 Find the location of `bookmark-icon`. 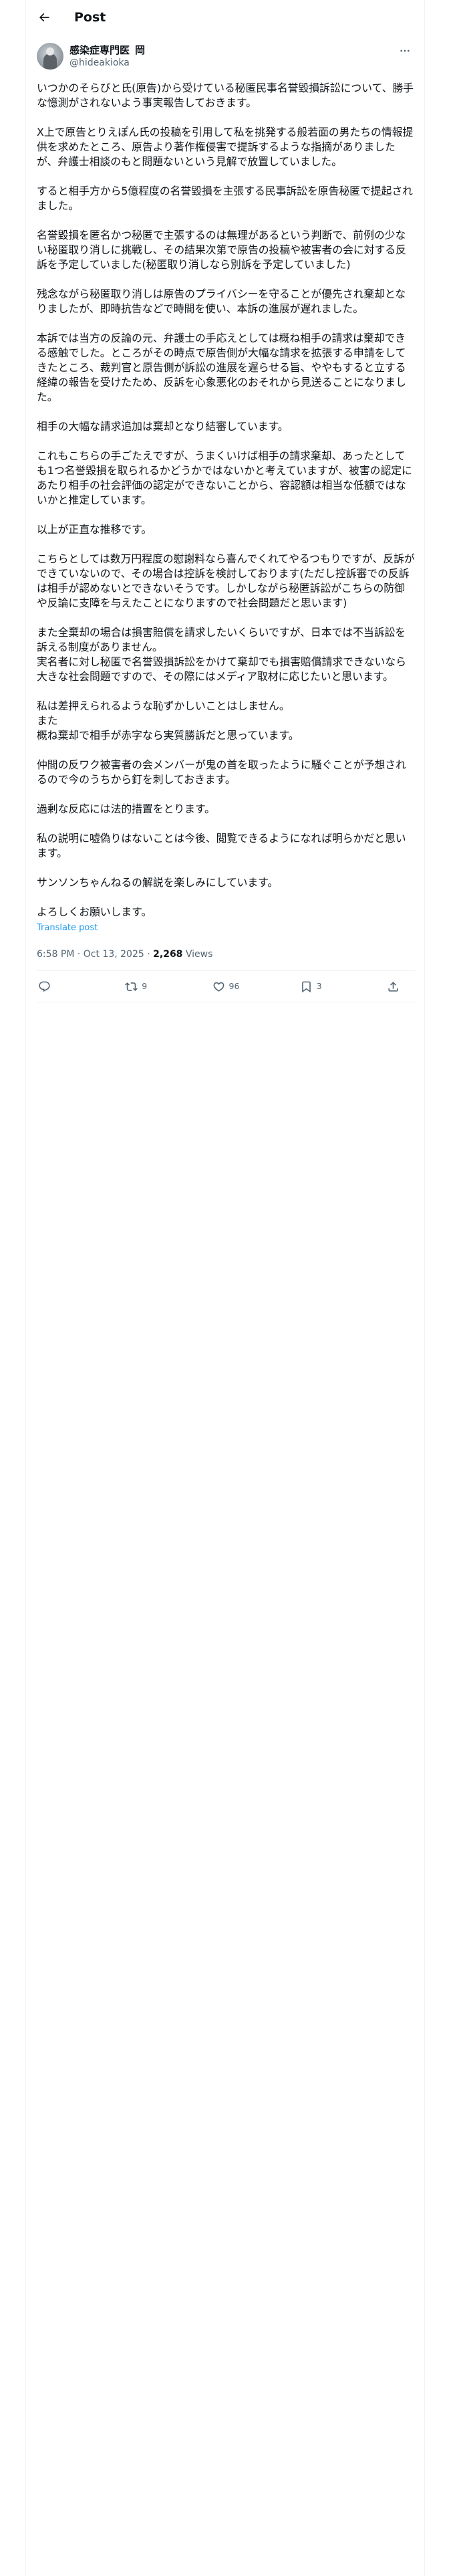

bookmark-icon is located at coordinates (306, 986).